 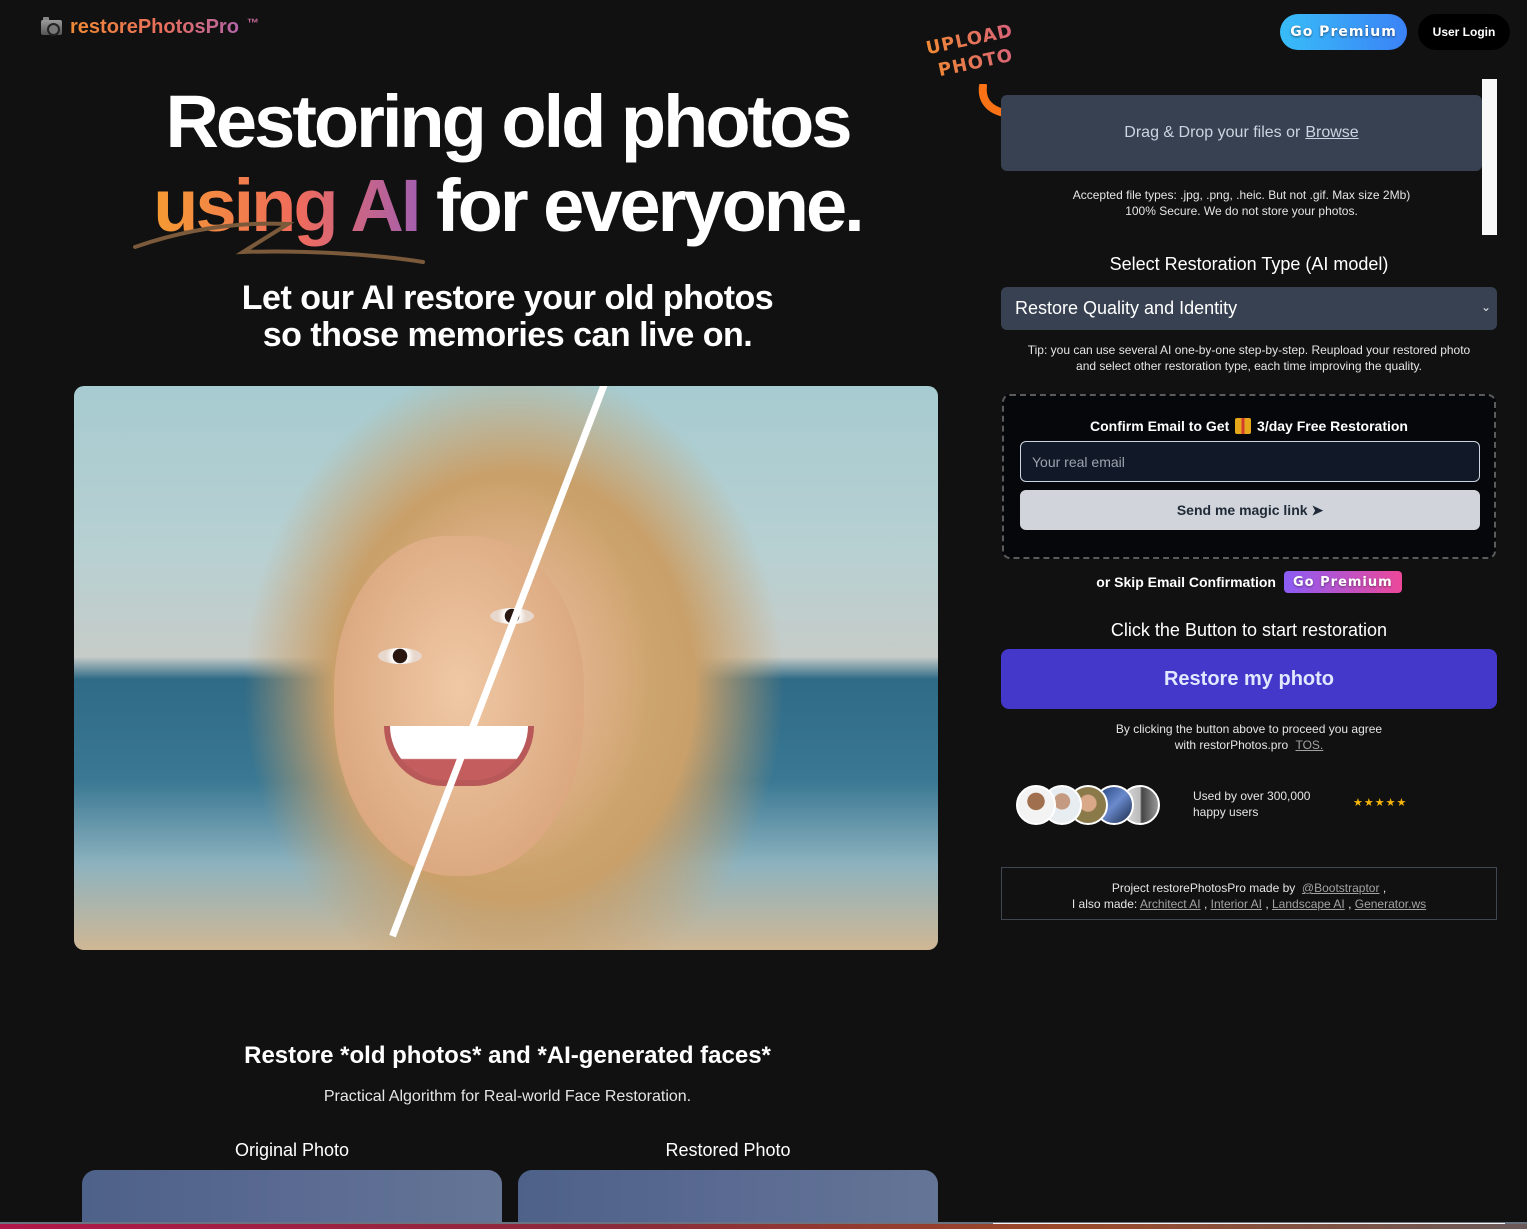 I want to click on credits-line1: Project restorePhotosPro made by, so click(x=1203, y=888).